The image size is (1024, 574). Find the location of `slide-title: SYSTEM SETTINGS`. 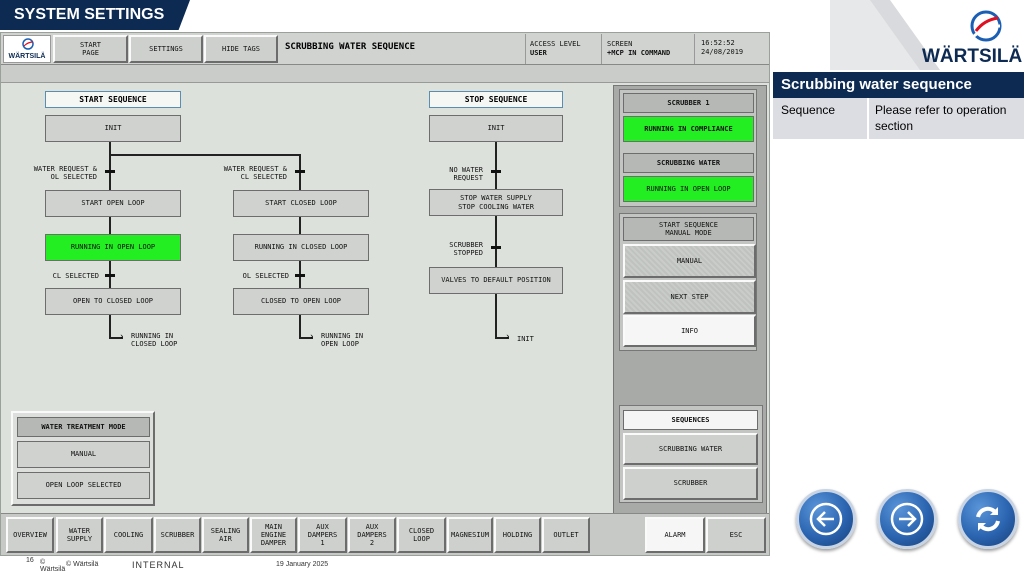

slide-title: SYSTEM SETTINGS is located at coordinates (95, 15).